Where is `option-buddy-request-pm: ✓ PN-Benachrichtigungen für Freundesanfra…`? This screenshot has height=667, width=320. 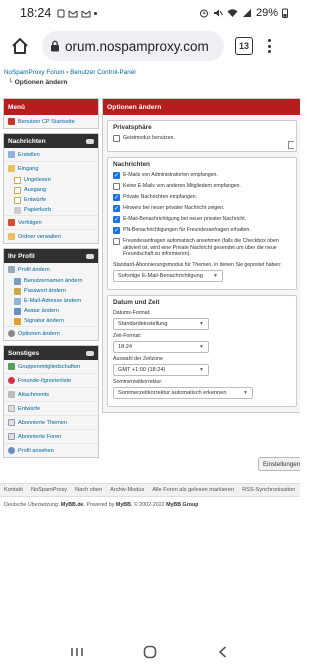
option-buddy-request-pm: ✓ PN-Benachrichtigungen für Freundesanfra… is located at coordinates (202, 230).